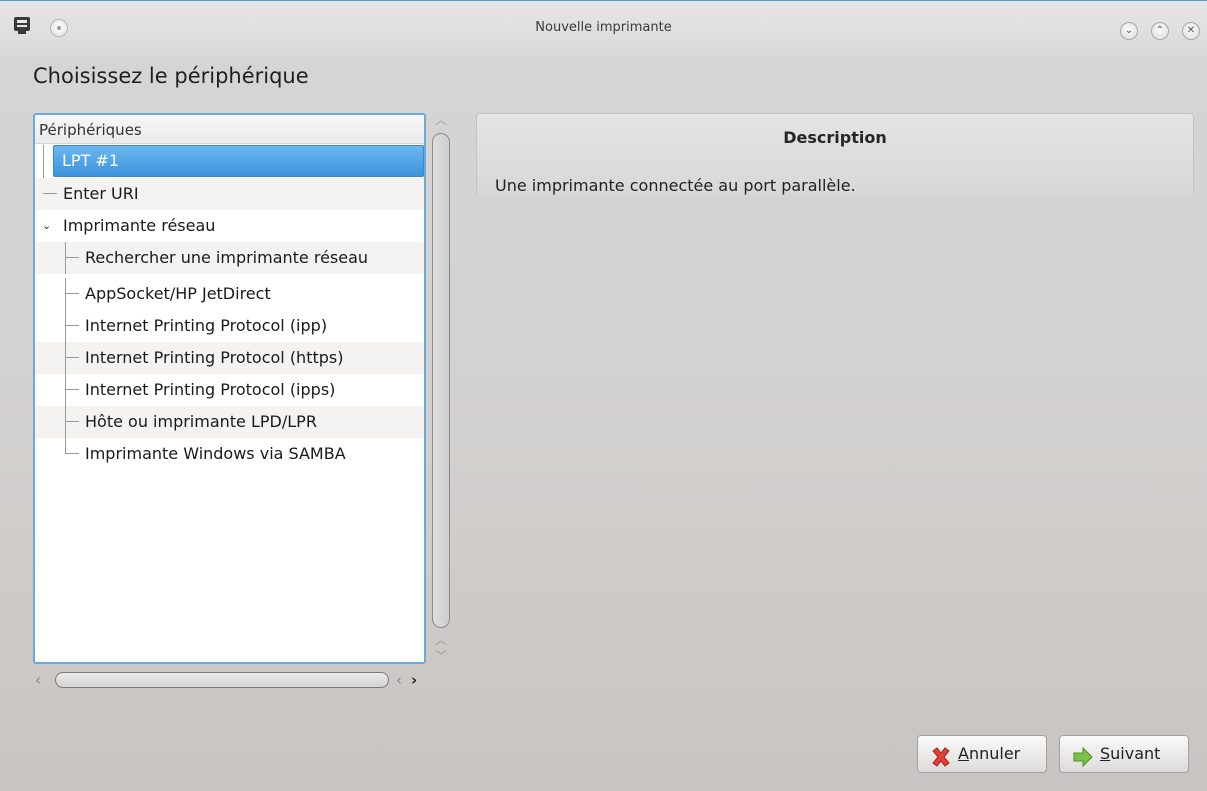 This screenshot has height=791, width=1207. Describe the element at coordinates (1105, 753) in the screenshot. I see `next-mnemonic: S` at that location.